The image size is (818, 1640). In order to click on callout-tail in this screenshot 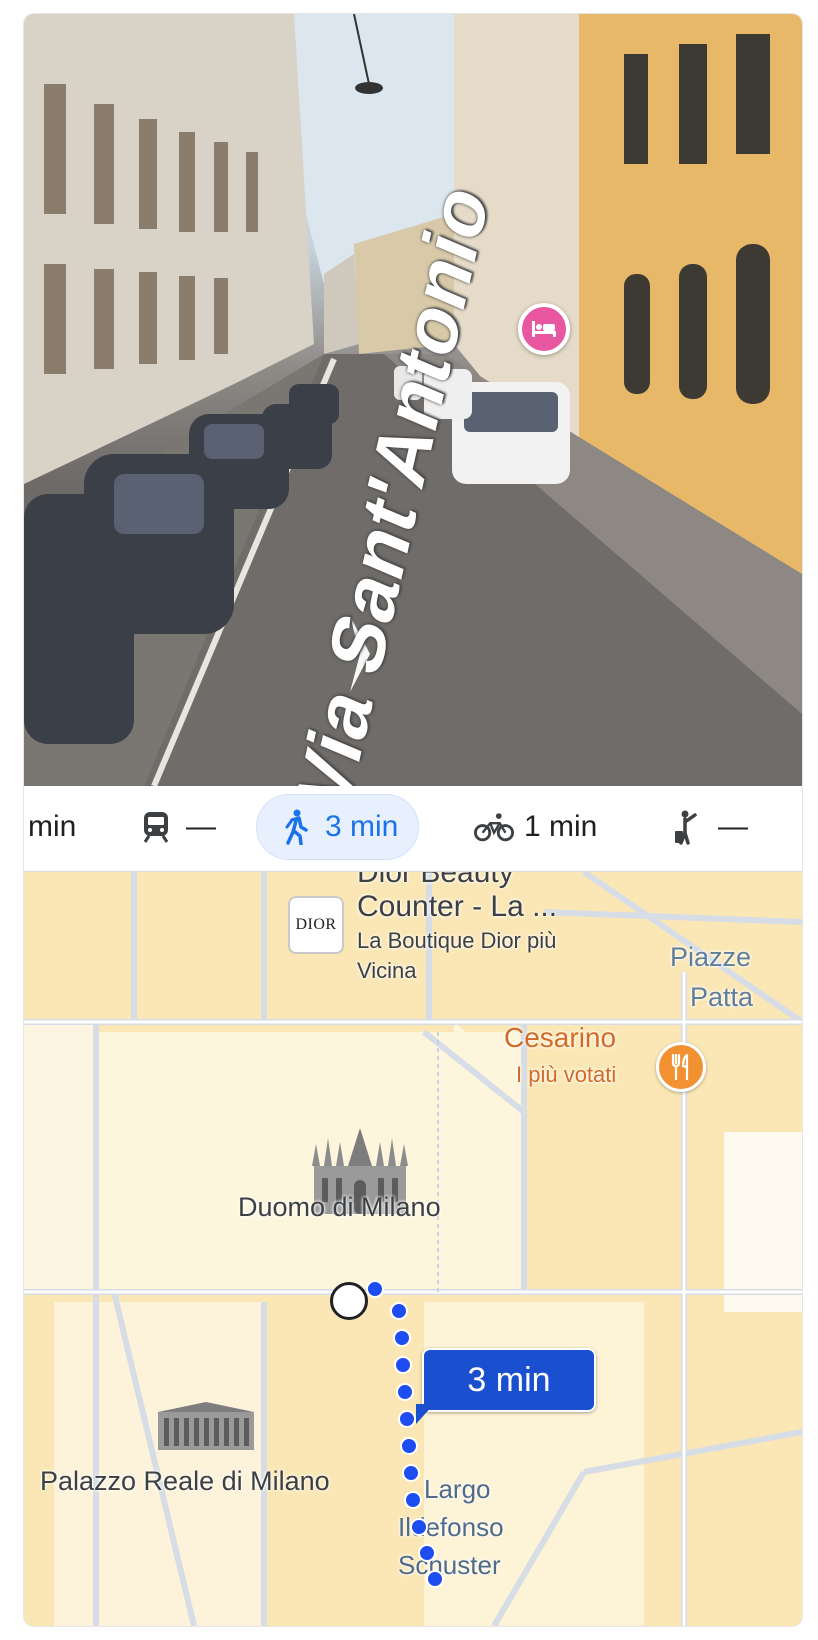, I will do `click(425, 1414)`.